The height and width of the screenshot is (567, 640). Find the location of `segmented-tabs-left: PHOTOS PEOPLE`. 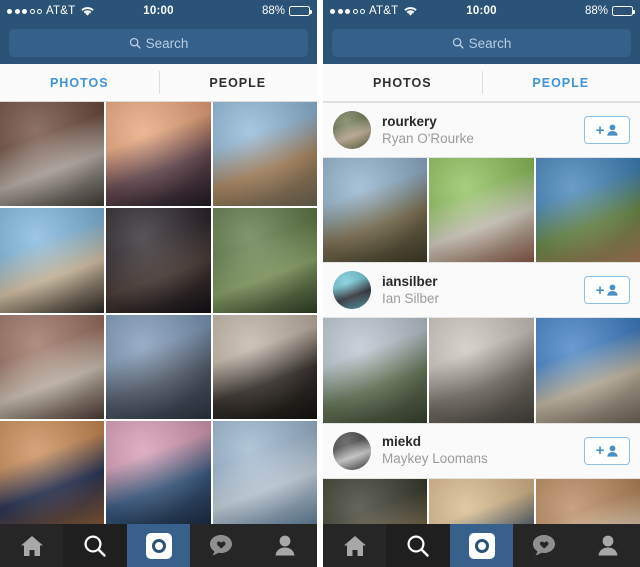

segmented-tabs-left: PHOTOS PEOPLE is located at coordinates (158, 83).